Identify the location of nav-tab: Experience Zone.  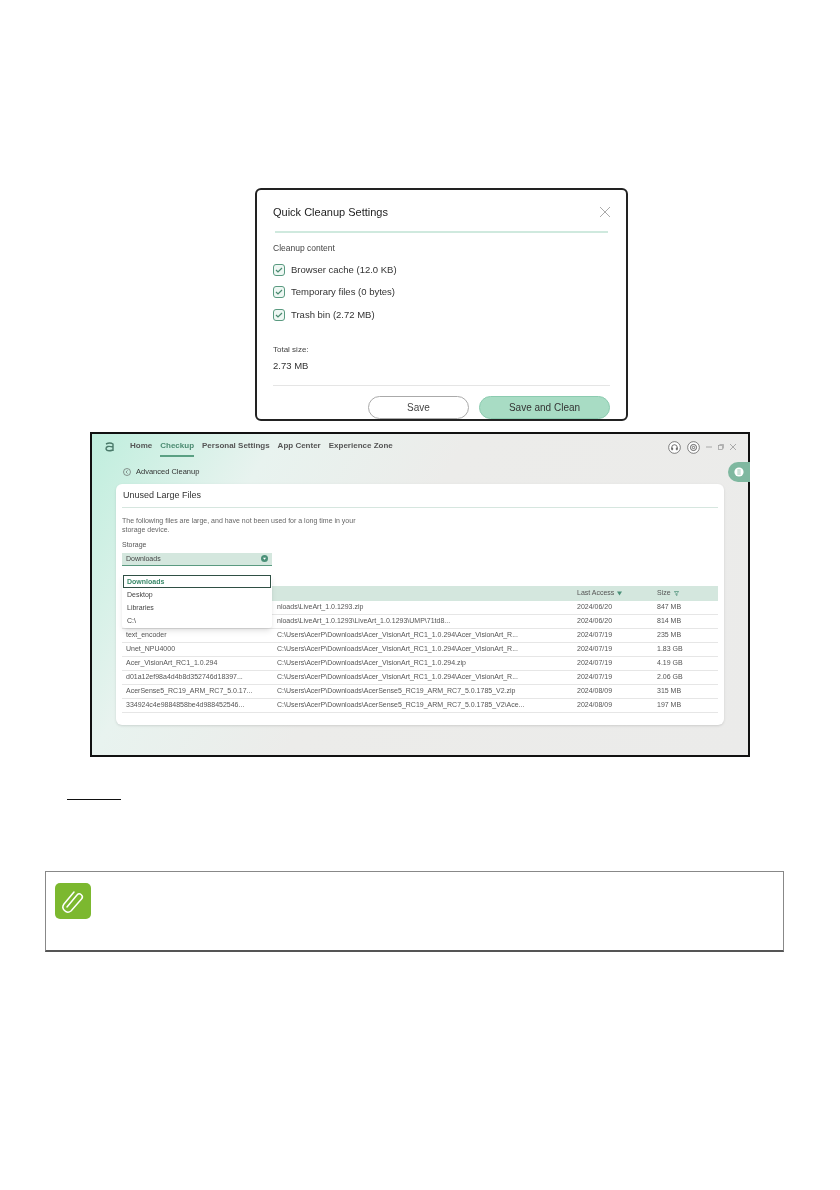
(360, 447).